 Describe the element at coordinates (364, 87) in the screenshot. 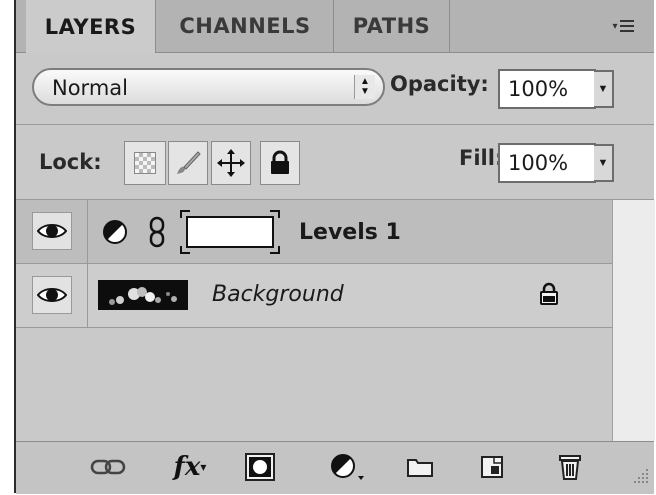

I see `blend-mode-stepper-icon: ▲ ▼` at that location.